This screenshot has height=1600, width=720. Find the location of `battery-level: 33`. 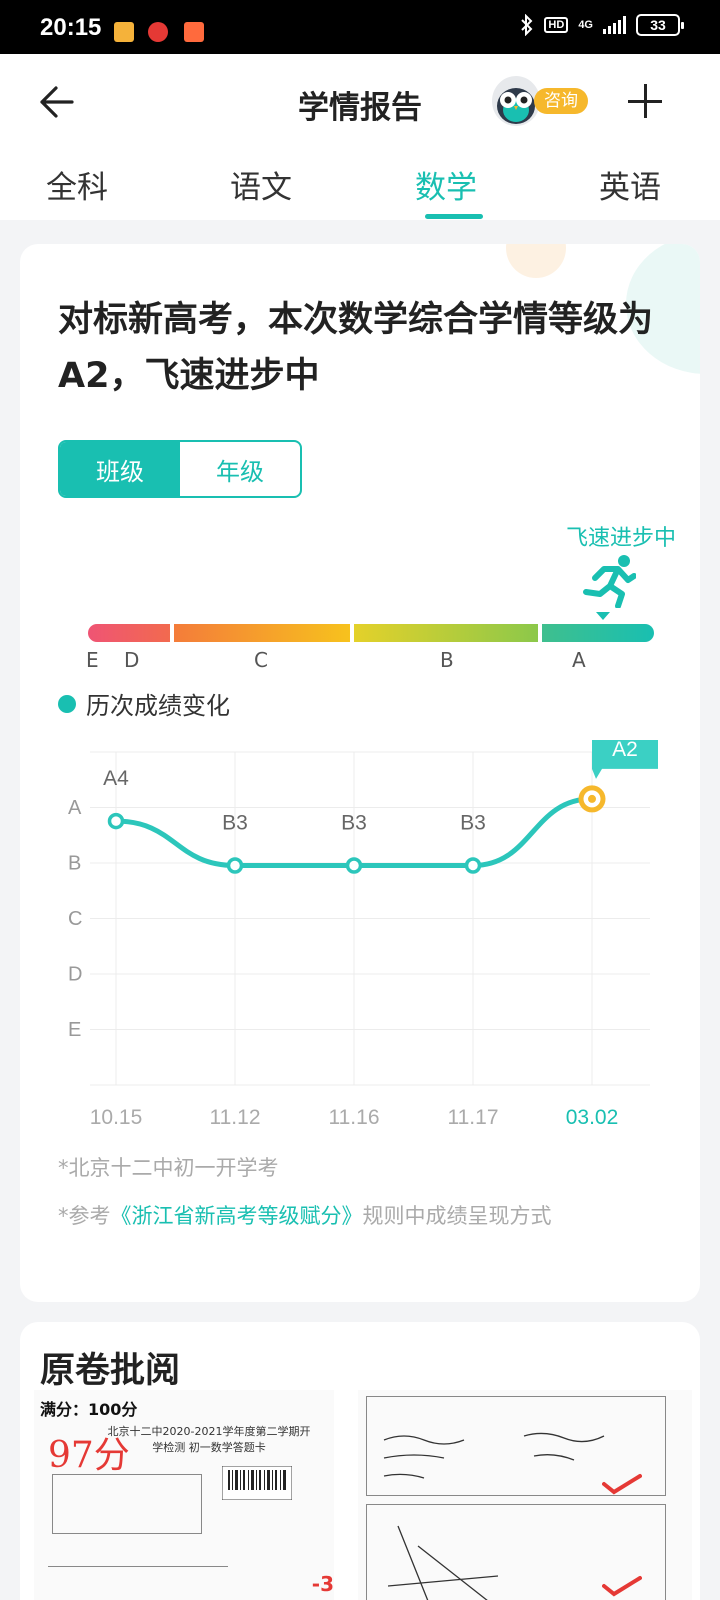

battery-level: 33 is located at coordinates (658, 25).